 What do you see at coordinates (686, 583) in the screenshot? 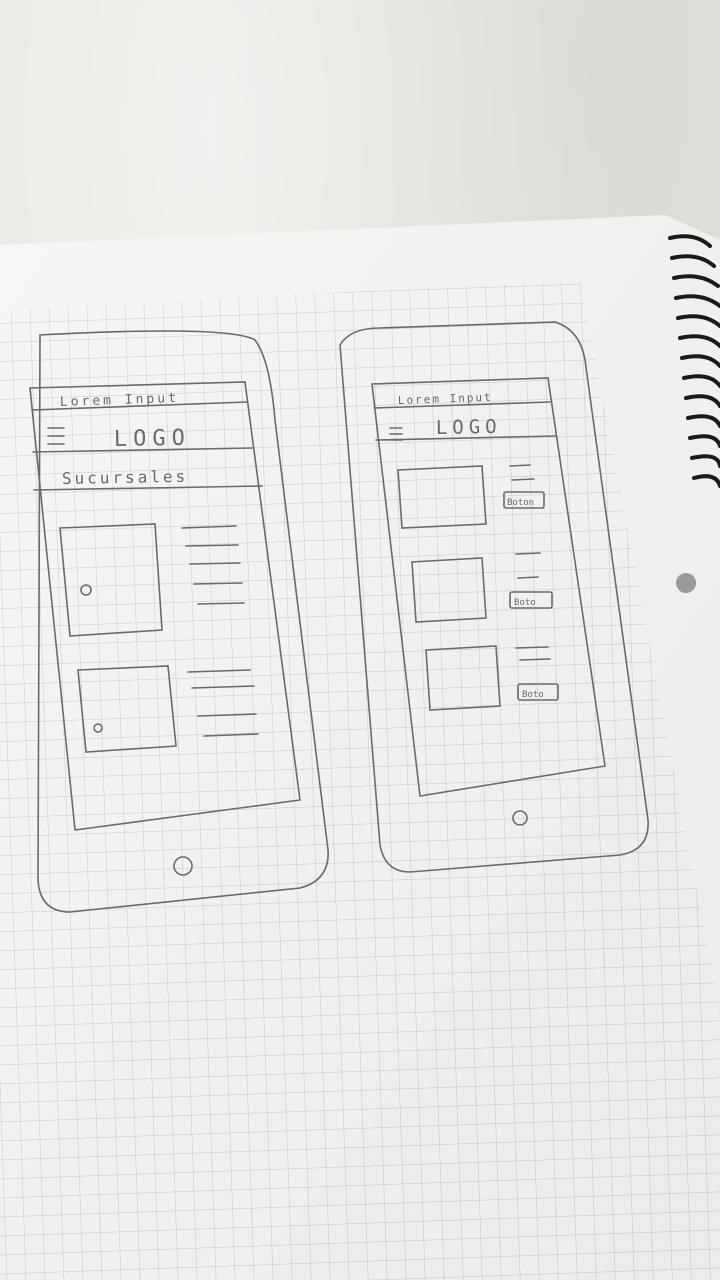
I see `punch-hole` at bounding box center [686, 583].